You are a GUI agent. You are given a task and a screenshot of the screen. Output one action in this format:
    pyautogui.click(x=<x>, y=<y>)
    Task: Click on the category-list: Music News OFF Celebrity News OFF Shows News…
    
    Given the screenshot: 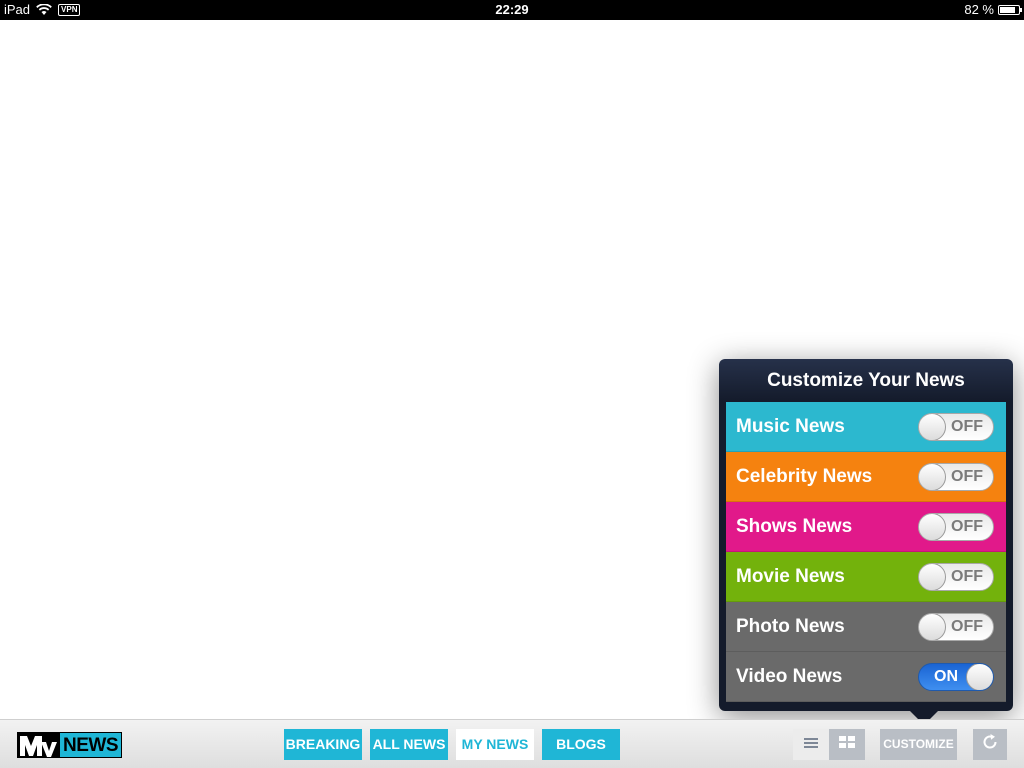 What is the action you would take?
    pyautogui.click(x=866, y=552)
    